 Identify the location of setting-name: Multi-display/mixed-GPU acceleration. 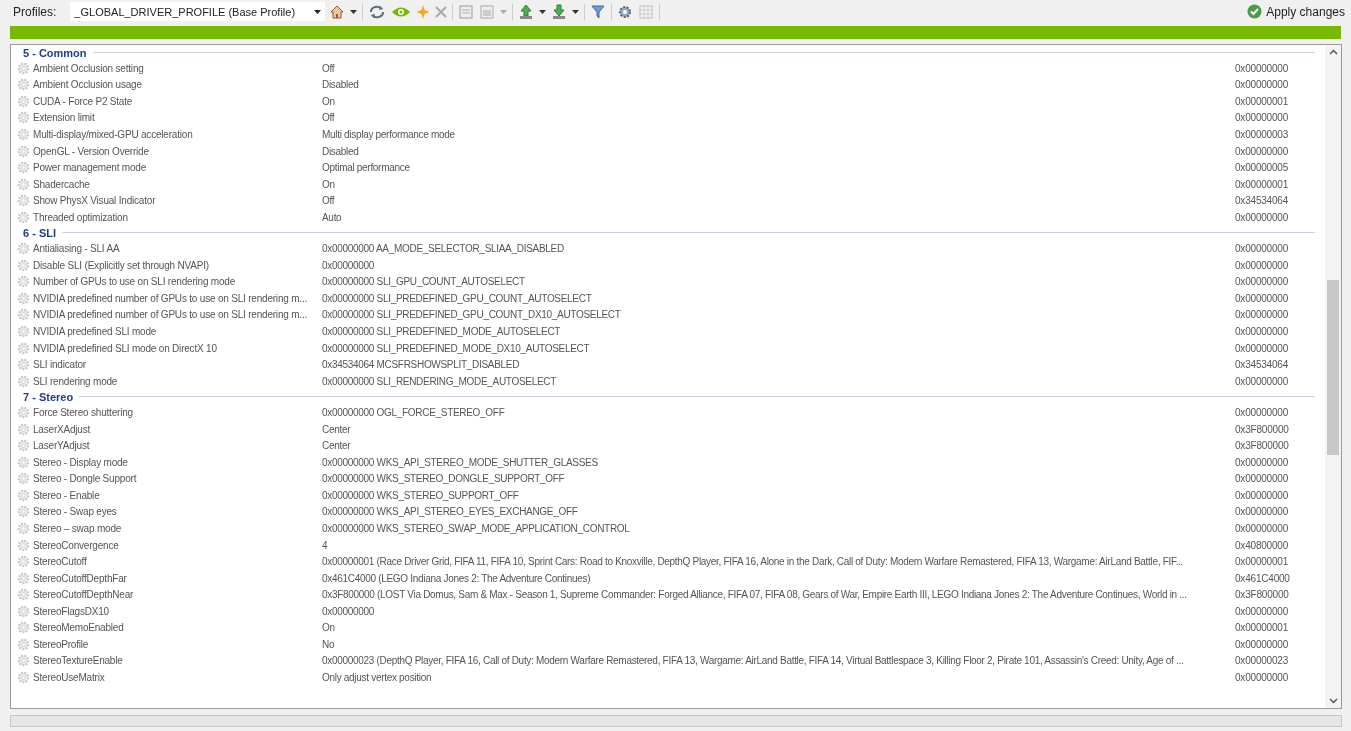
(177, 134).